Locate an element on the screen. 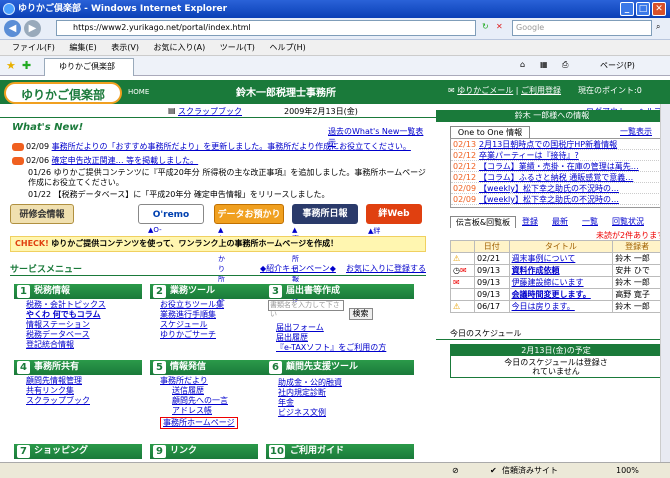  print-icon: ⎙ is located at coordinates (565, 65).